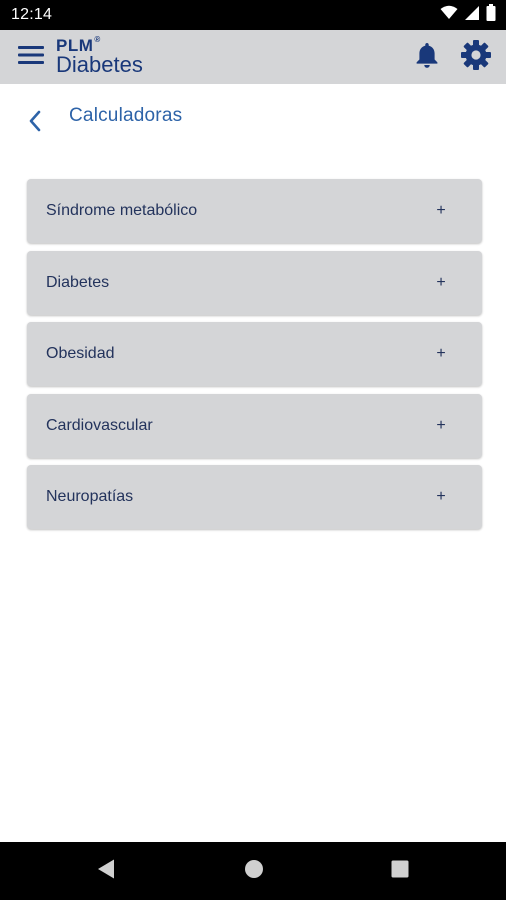 The width and height of the screenshot is (506, 900). What do you see at coordinates (126, 115) in the screenshot?
I see `page-title: Calculadoras` at bounding box center [126, 115].